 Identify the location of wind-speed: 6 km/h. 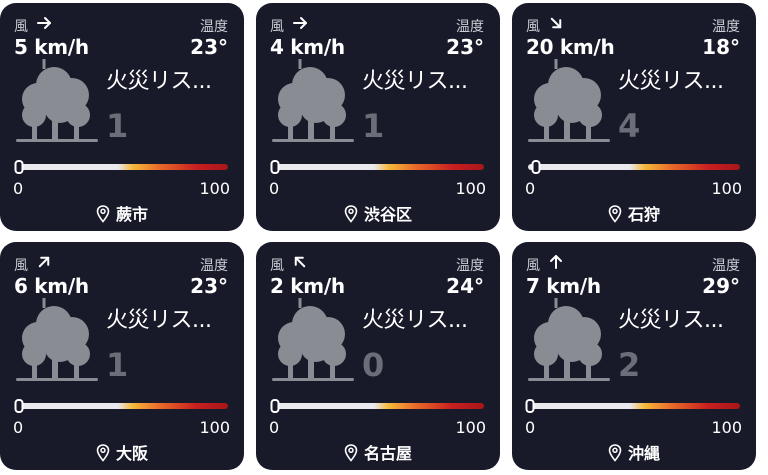
(51, 286).